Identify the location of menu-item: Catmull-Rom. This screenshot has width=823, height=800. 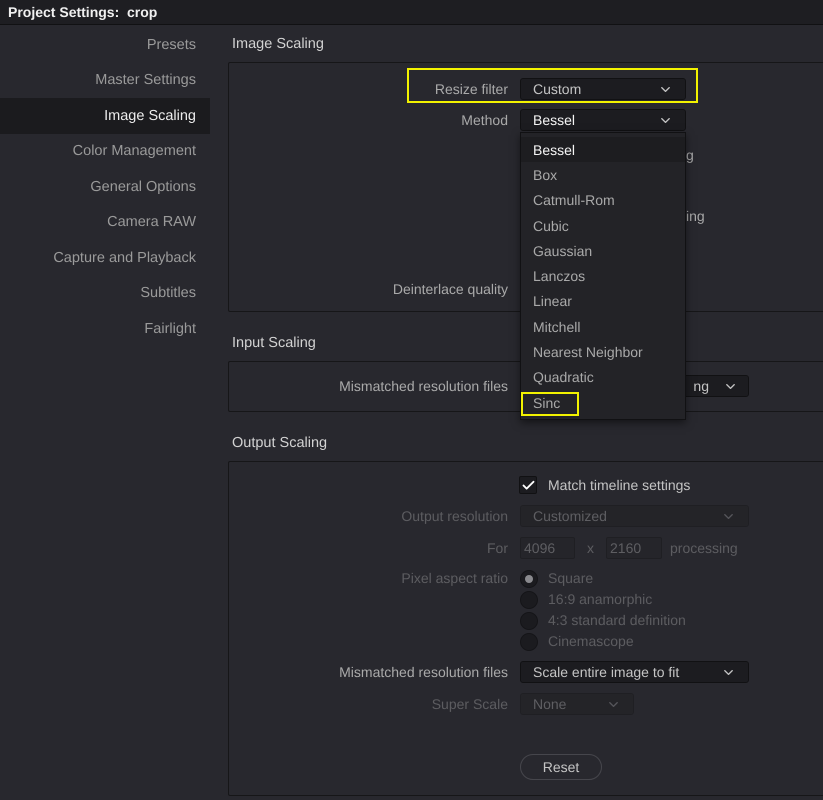
(603, 200).